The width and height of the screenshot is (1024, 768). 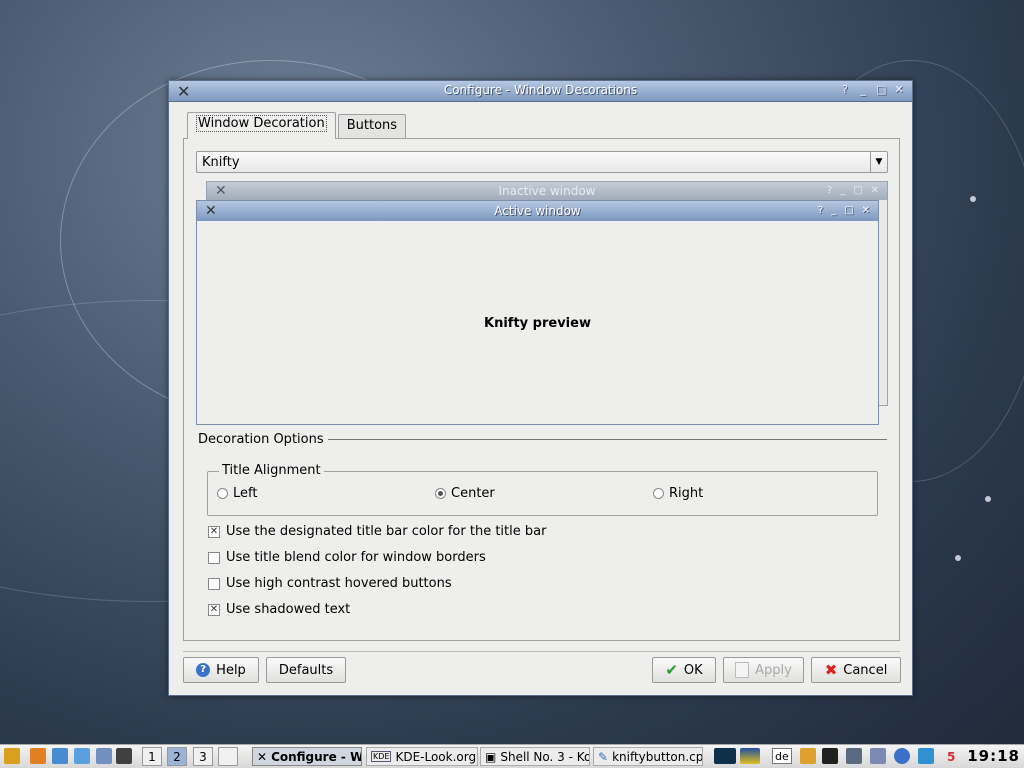 I want to click on apply-button: Apply, so click(x=763, y=670).